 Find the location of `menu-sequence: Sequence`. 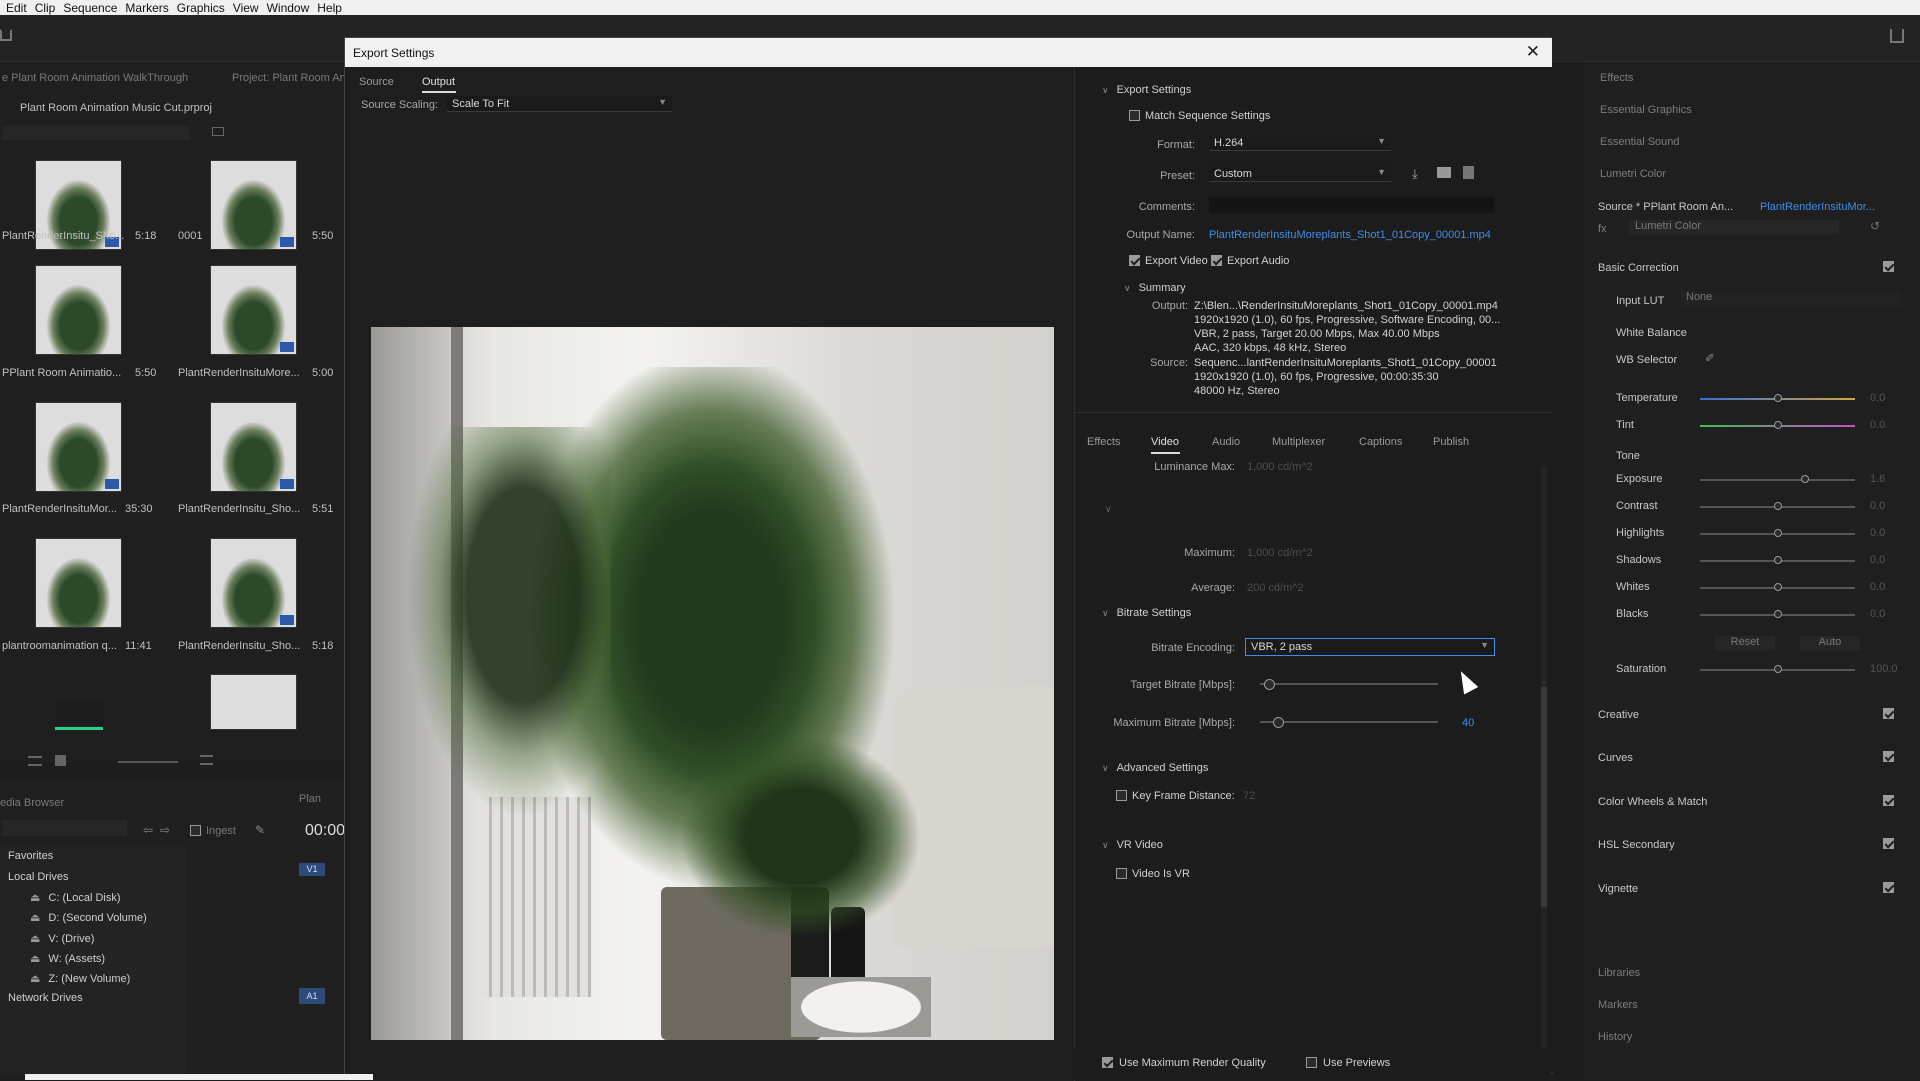

menu-sequence: Sequence is located at coordinates (90, 8).